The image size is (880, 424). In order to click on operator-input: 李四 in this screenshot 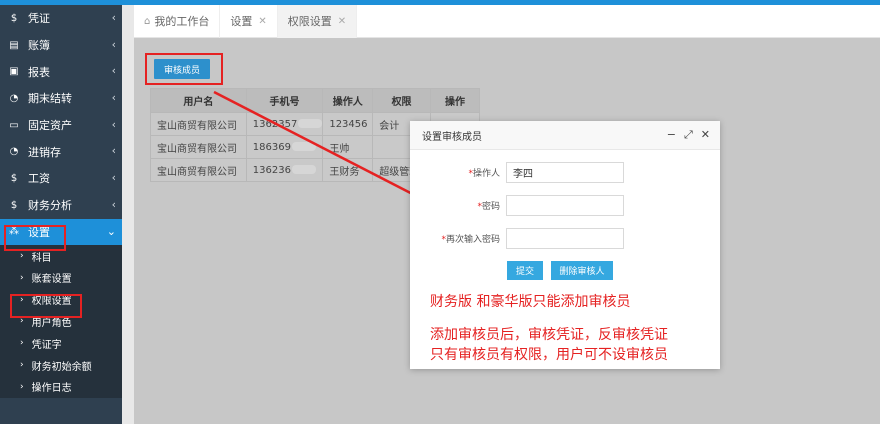, I will do `click(565, 172)`.